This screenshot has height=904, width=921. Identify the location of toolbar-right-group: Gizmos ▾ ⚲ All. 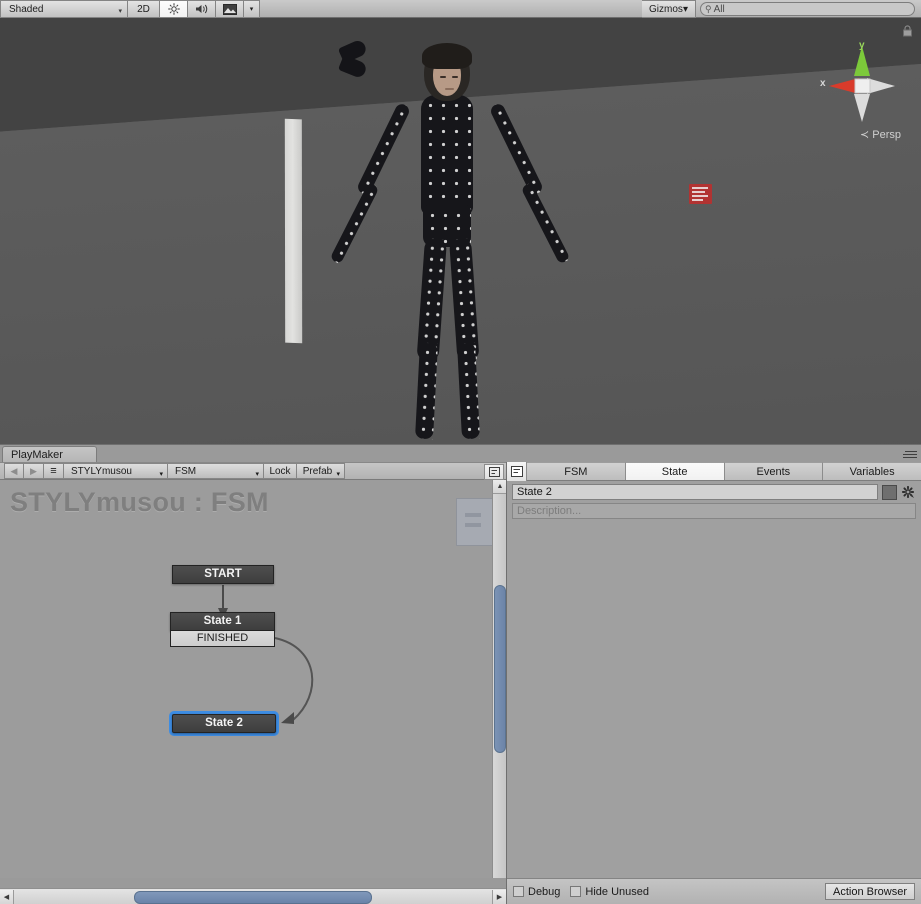
(781, 9).